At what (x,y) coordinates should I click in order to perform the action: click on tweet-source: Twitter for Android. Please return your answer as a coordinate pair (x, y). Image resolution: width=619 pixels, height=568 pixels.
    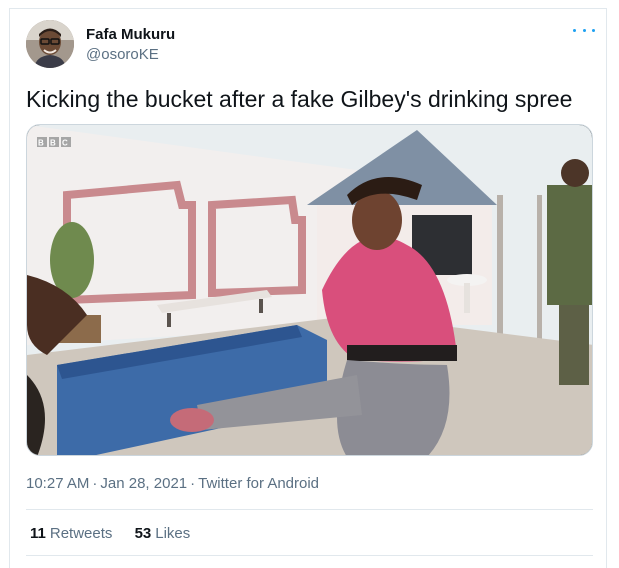
    Looking at the image, I should click on (258, 483).